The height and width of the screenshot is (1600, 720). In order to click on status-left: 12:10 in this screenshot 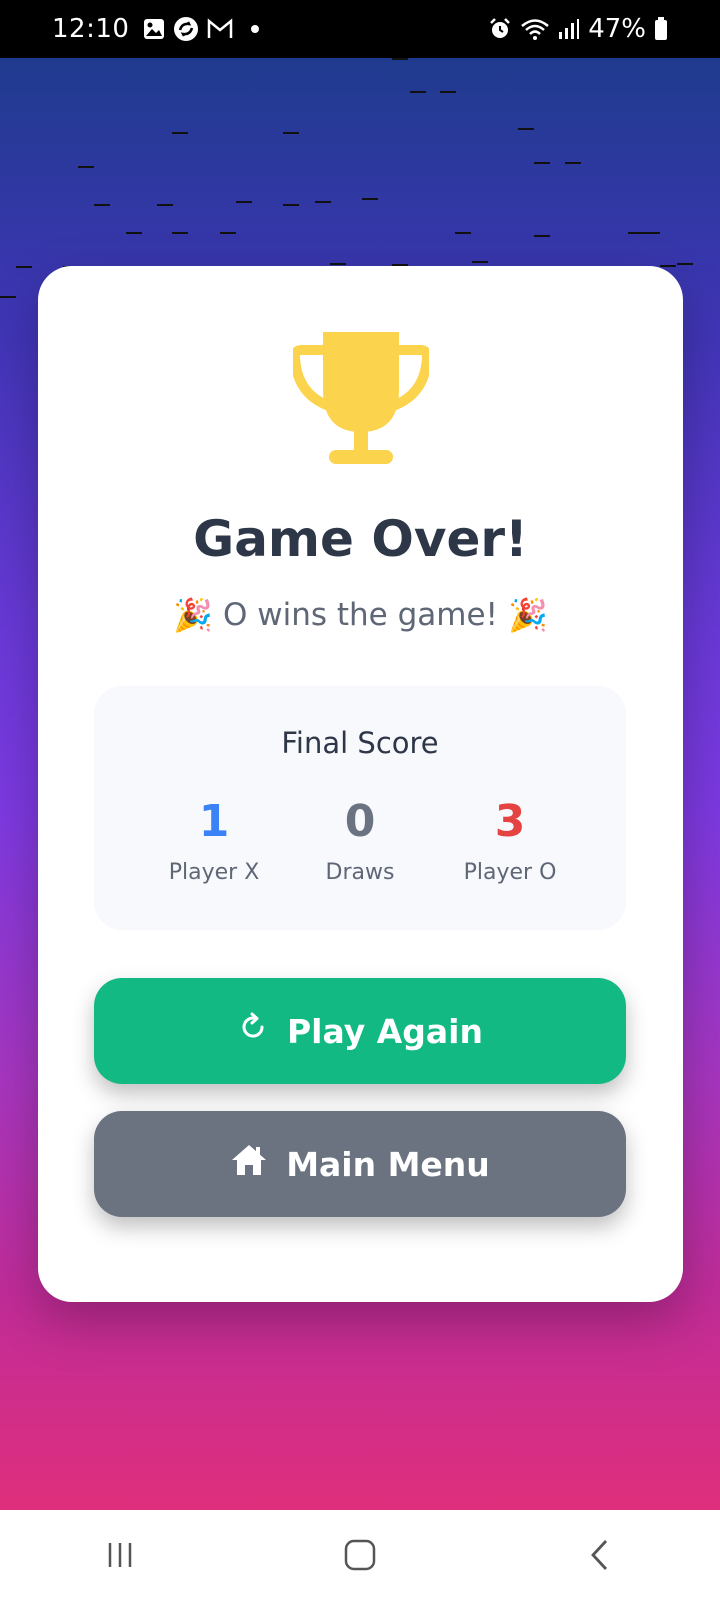, I will do `click(156, 29)`.